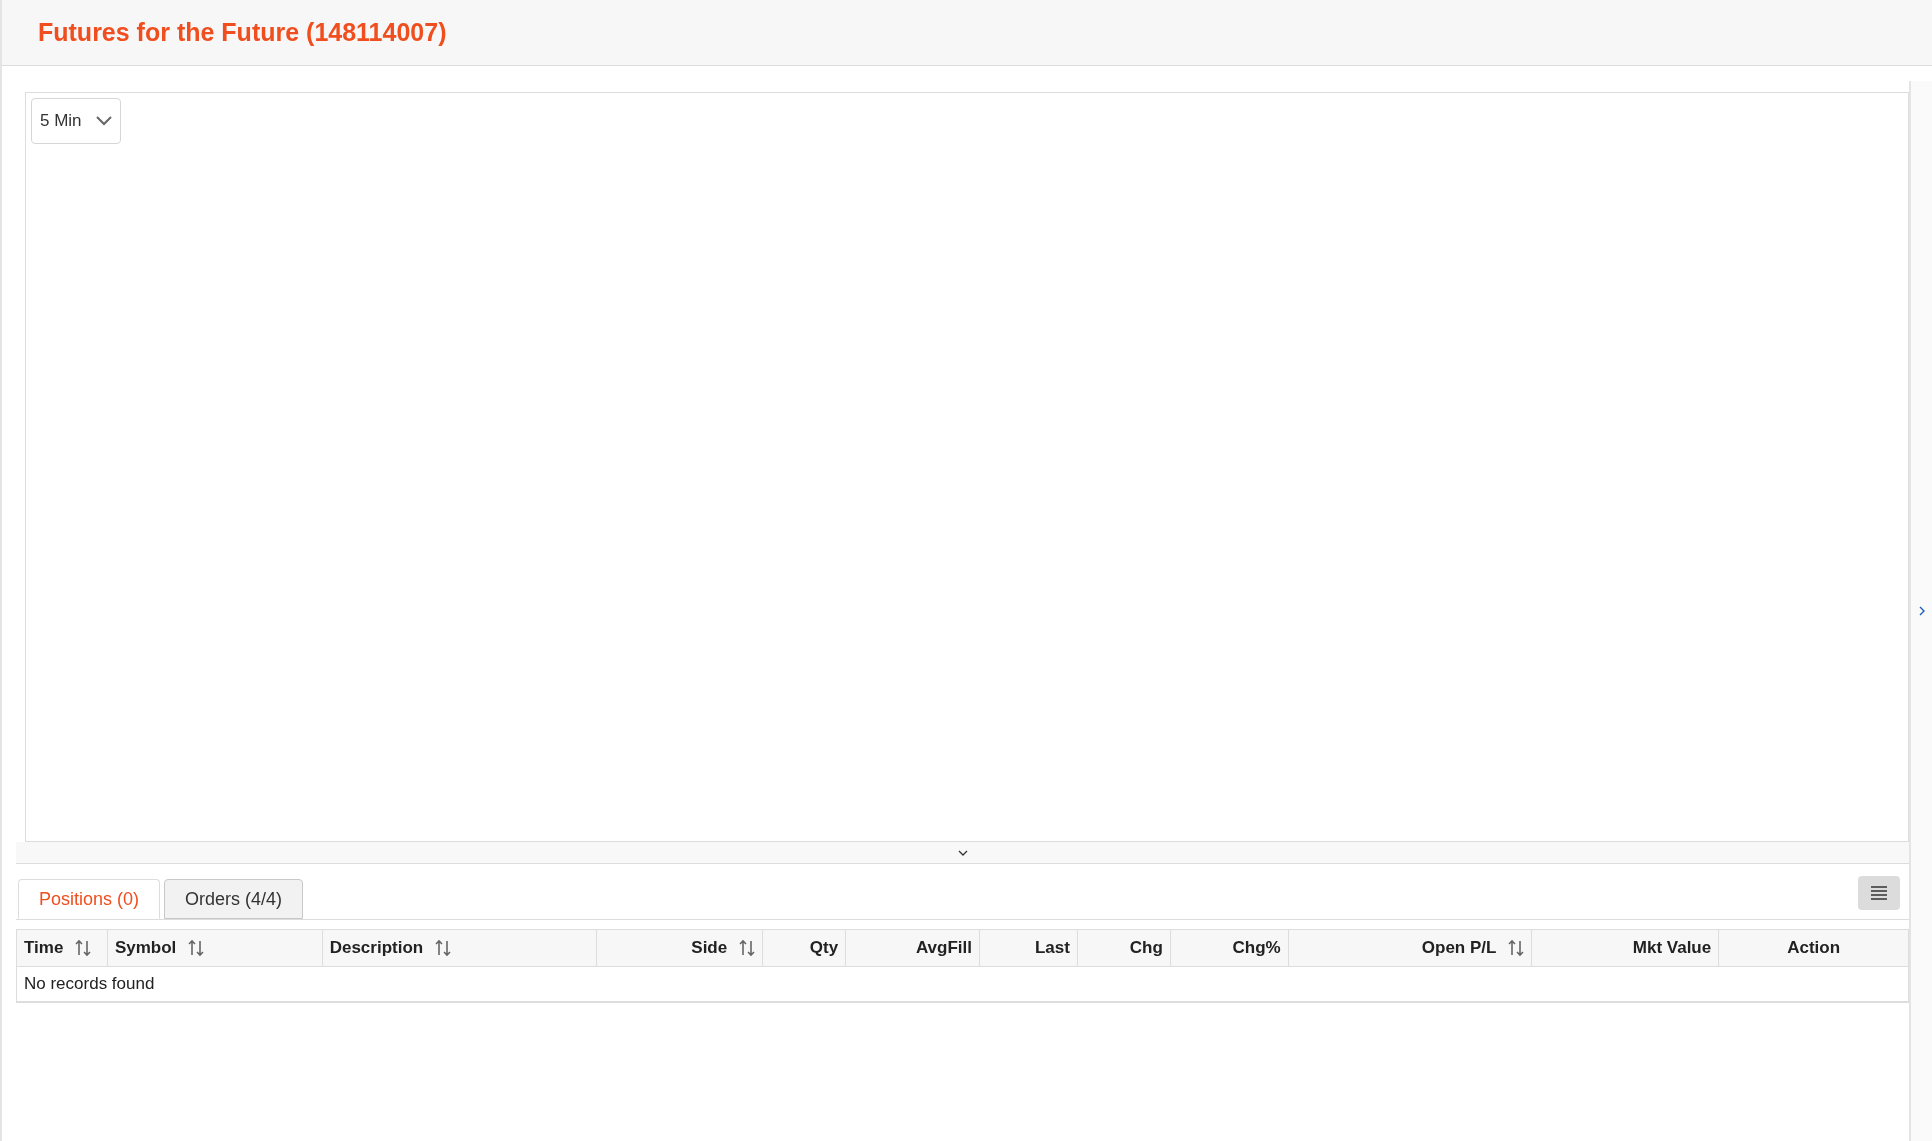 The image size is (1932, 1141). I want to click on column-header: Symbol, so click(215, 948).